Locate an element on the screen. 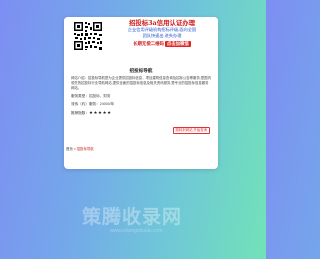  watermark: 策腾收录网 is located at coordinates (132, 217).